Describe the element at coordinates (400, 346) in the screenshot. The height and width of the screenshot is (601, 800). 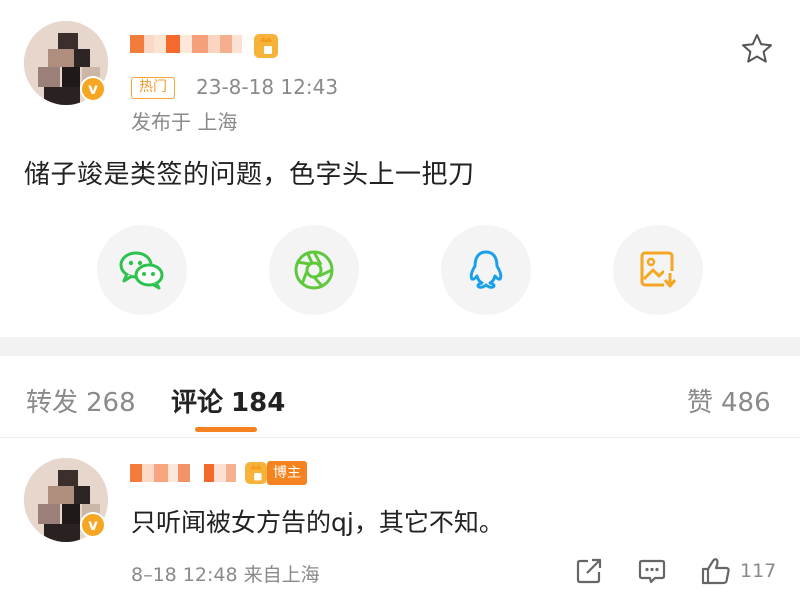
I see `section-divider` at that location.